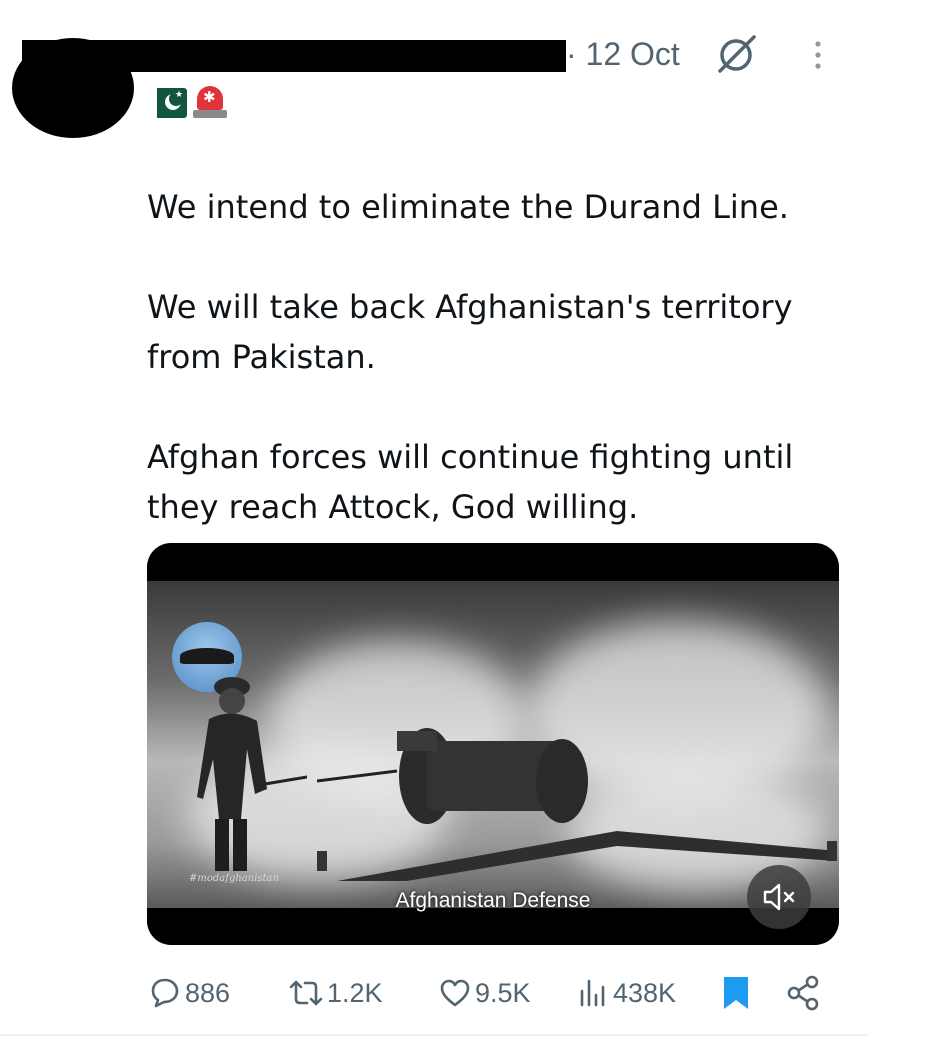 This screenshot has height=1042, width=928. Describe the element at coordinates (577, 804) in the screenshot. I see `artillery-gun` at that location.